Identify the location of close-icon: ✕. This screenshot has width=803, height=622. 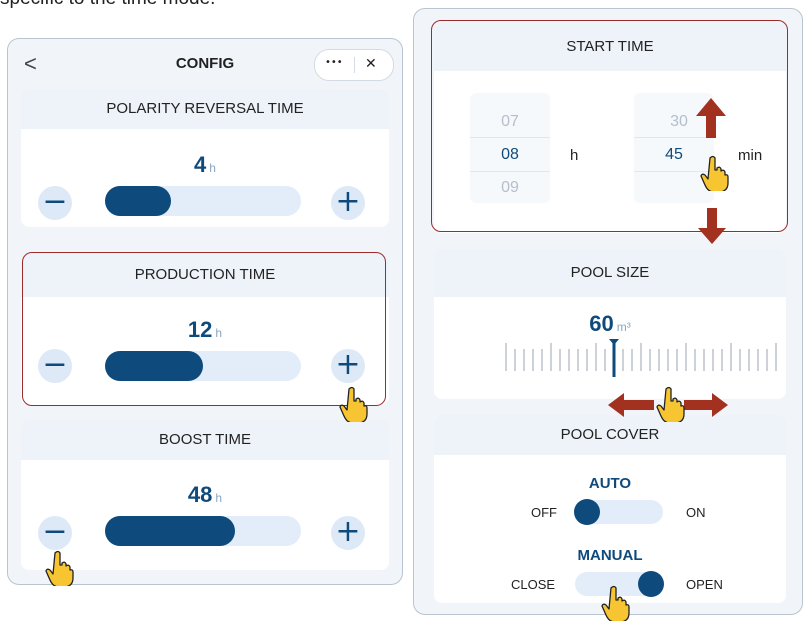
(371, 64).